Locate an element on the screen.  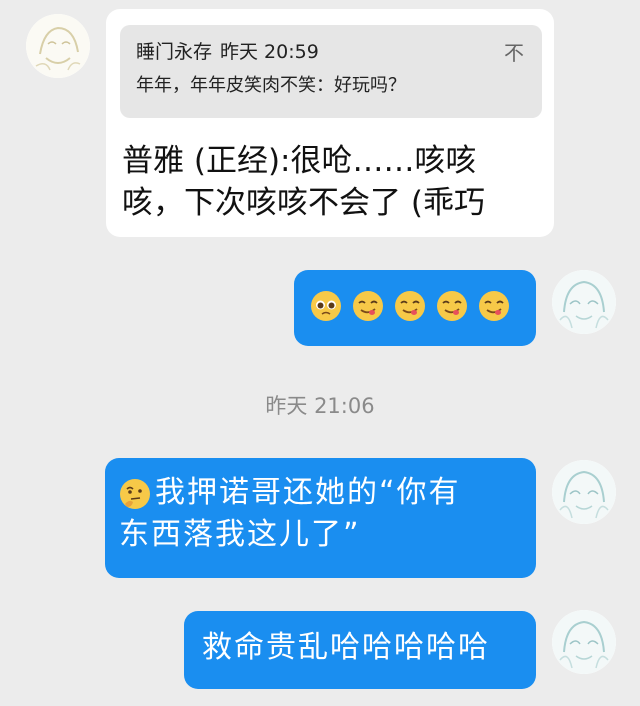
outgoing-message-bubble: 救命贵乱哈哈哈哈哈 is located at coordinates (360, 650).